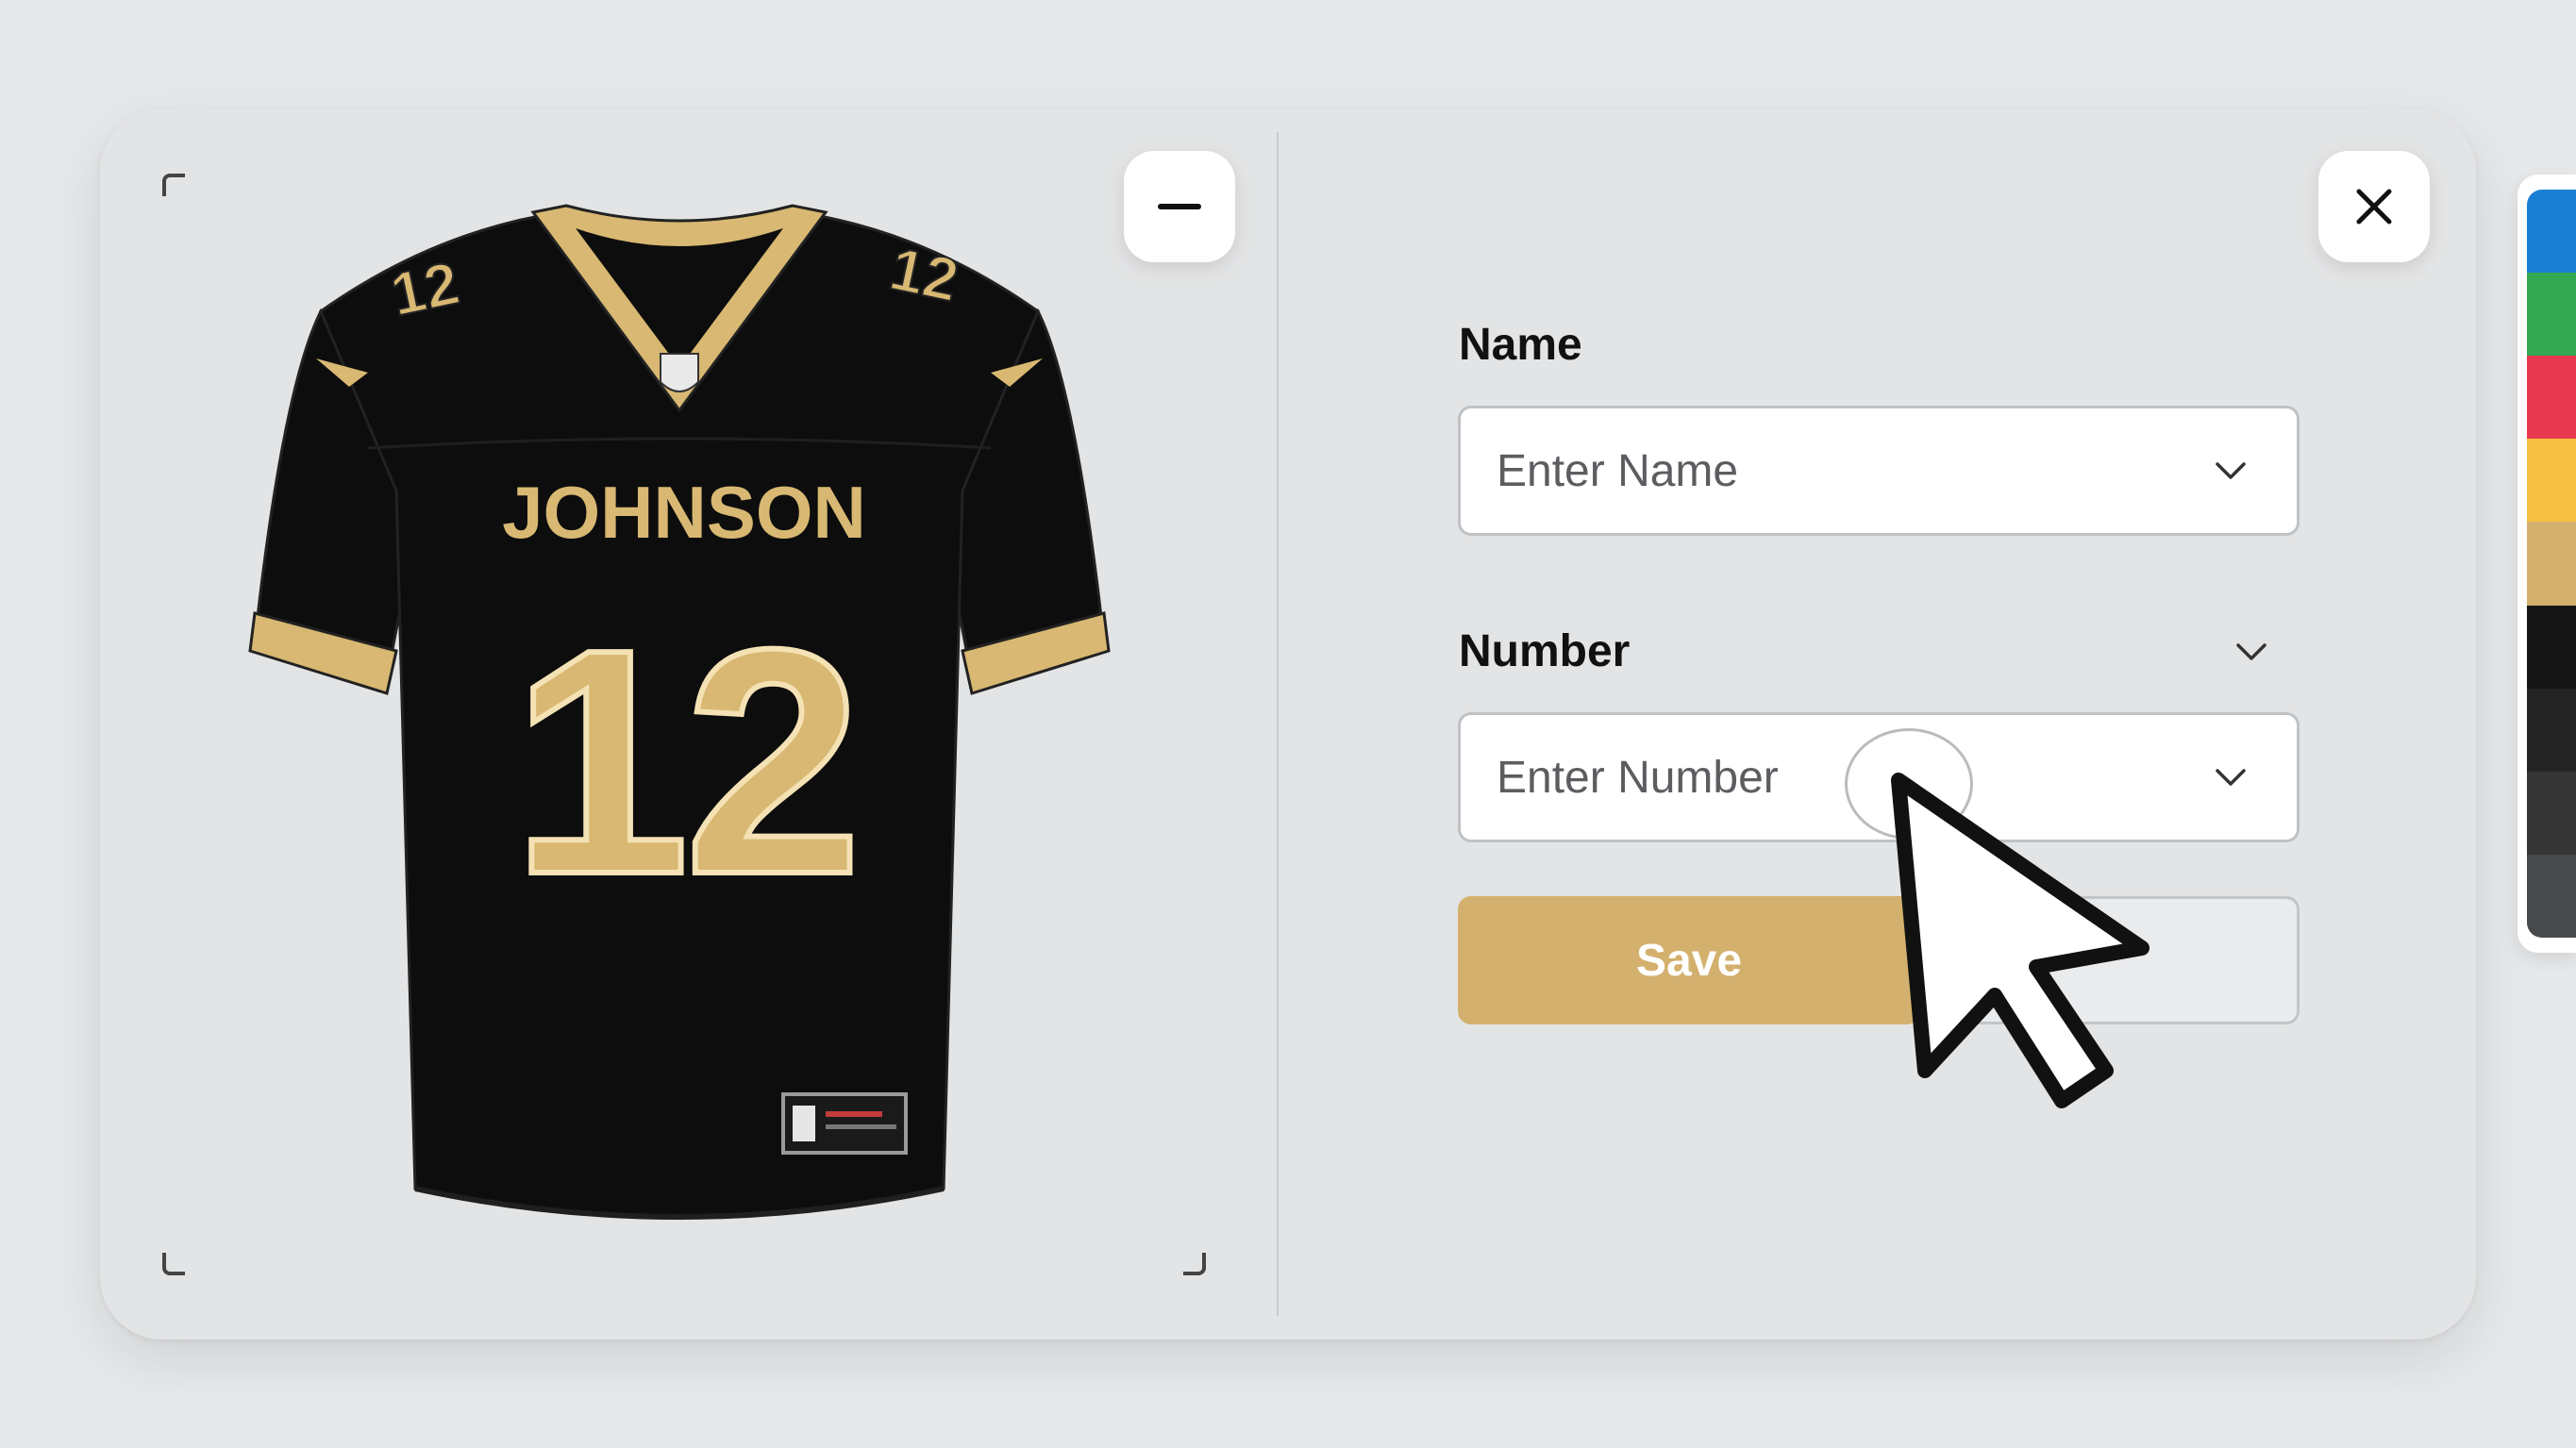 The image size is (2576, 1448). I want to click on number-placeholder: Enter Number, so click(1638, 778).